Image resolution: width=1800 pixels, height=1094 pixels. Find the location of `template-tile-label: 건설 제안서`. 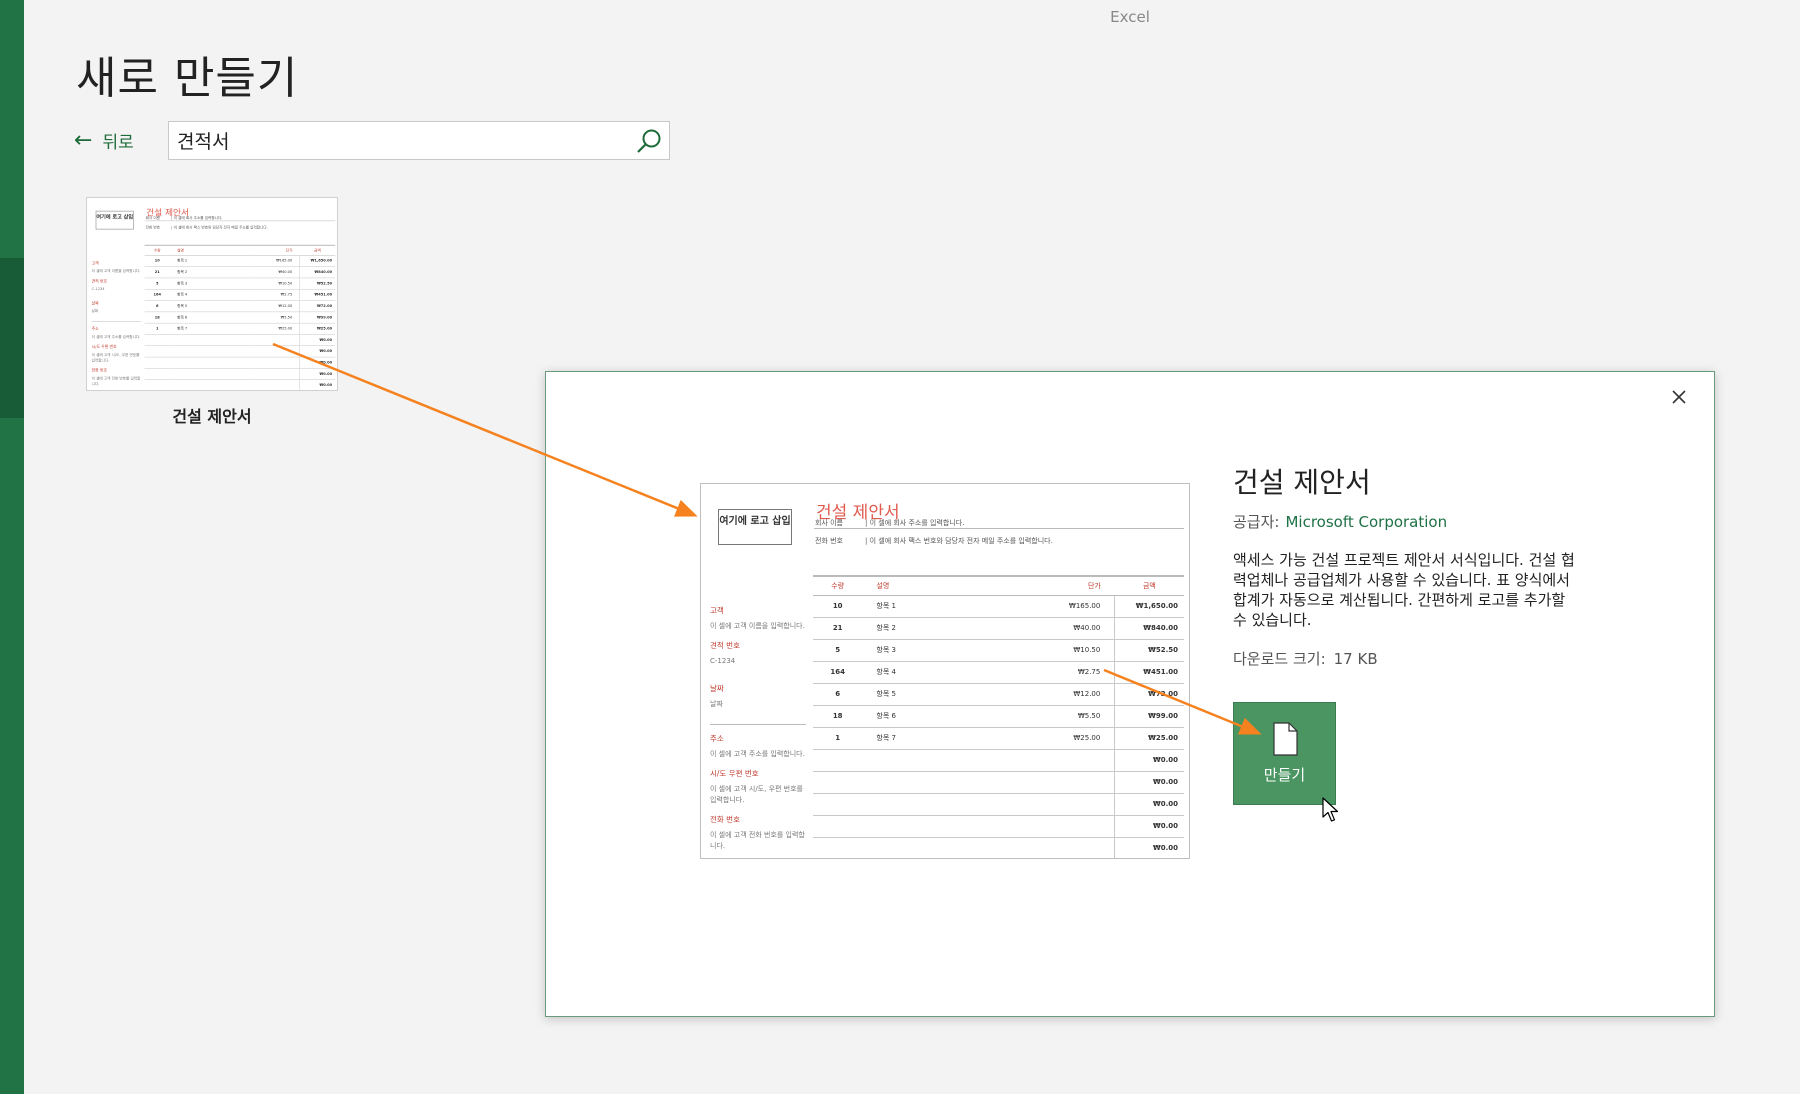

template-tile-label: 건설 제안서 is located at coordinates (212, 415).